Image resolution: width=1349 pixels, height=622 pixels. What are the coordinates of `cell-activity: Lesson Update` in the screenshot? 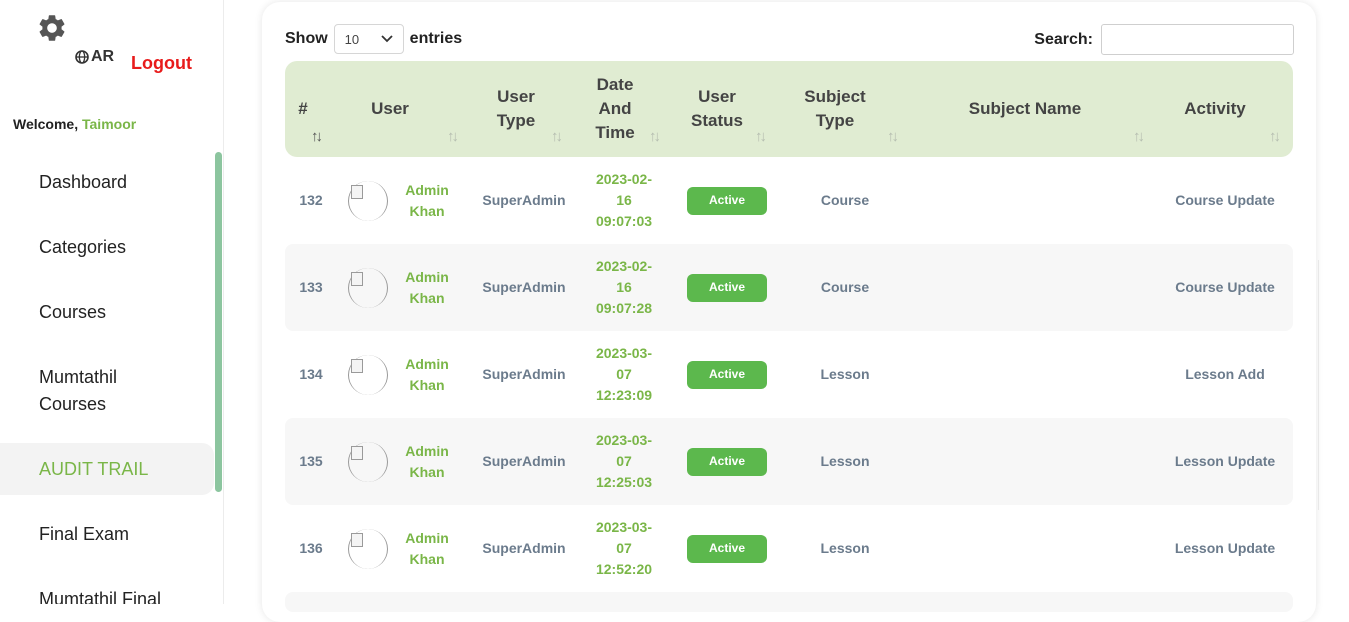 It's located at (1225, 461).